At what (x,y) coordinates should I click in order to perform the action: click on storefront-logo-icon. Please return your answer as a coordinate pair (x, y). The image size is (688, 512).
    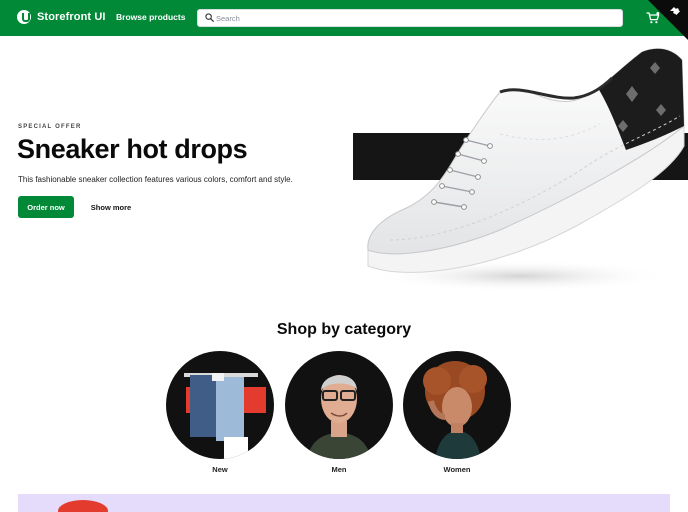
    Looking at the image, I should click on (24, 17).